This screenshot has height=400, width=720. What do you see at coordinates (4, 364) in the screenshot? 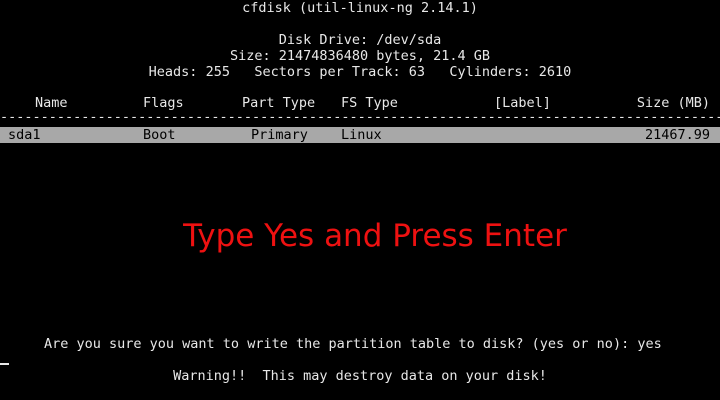
I see `text-cursor` at bounding box center [4, 364].